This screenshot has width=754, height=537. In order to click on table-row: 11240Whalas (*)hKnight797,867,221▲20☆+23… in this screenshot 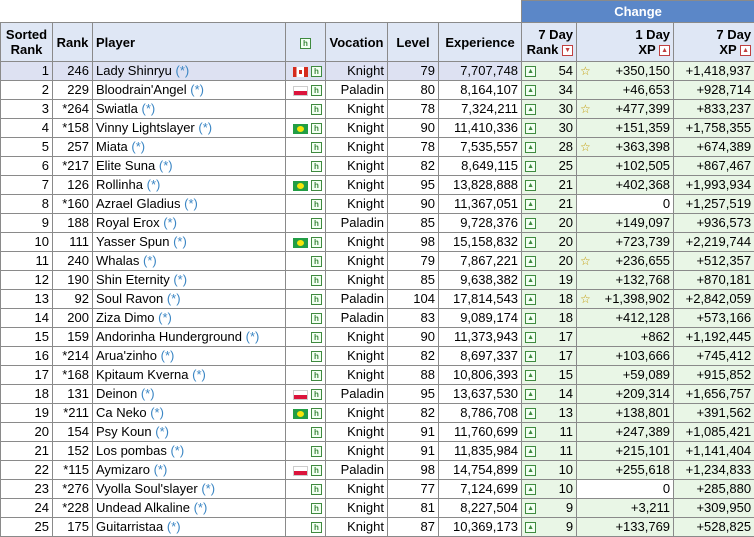, I will do `click(377, 261)`.